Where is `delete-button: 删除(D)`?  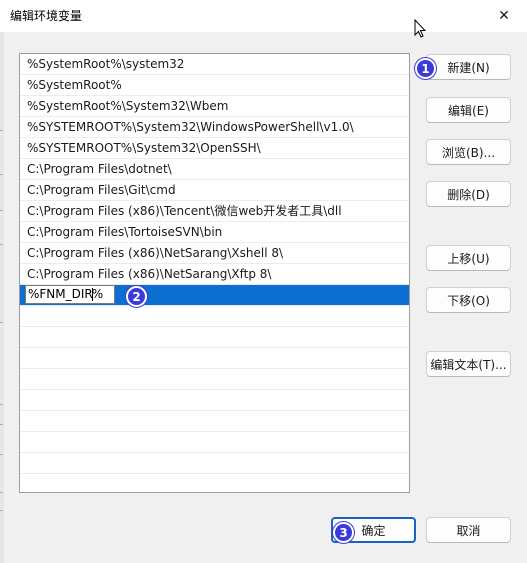 delete-button: 删除(D) is located at coordinates (468, 194).